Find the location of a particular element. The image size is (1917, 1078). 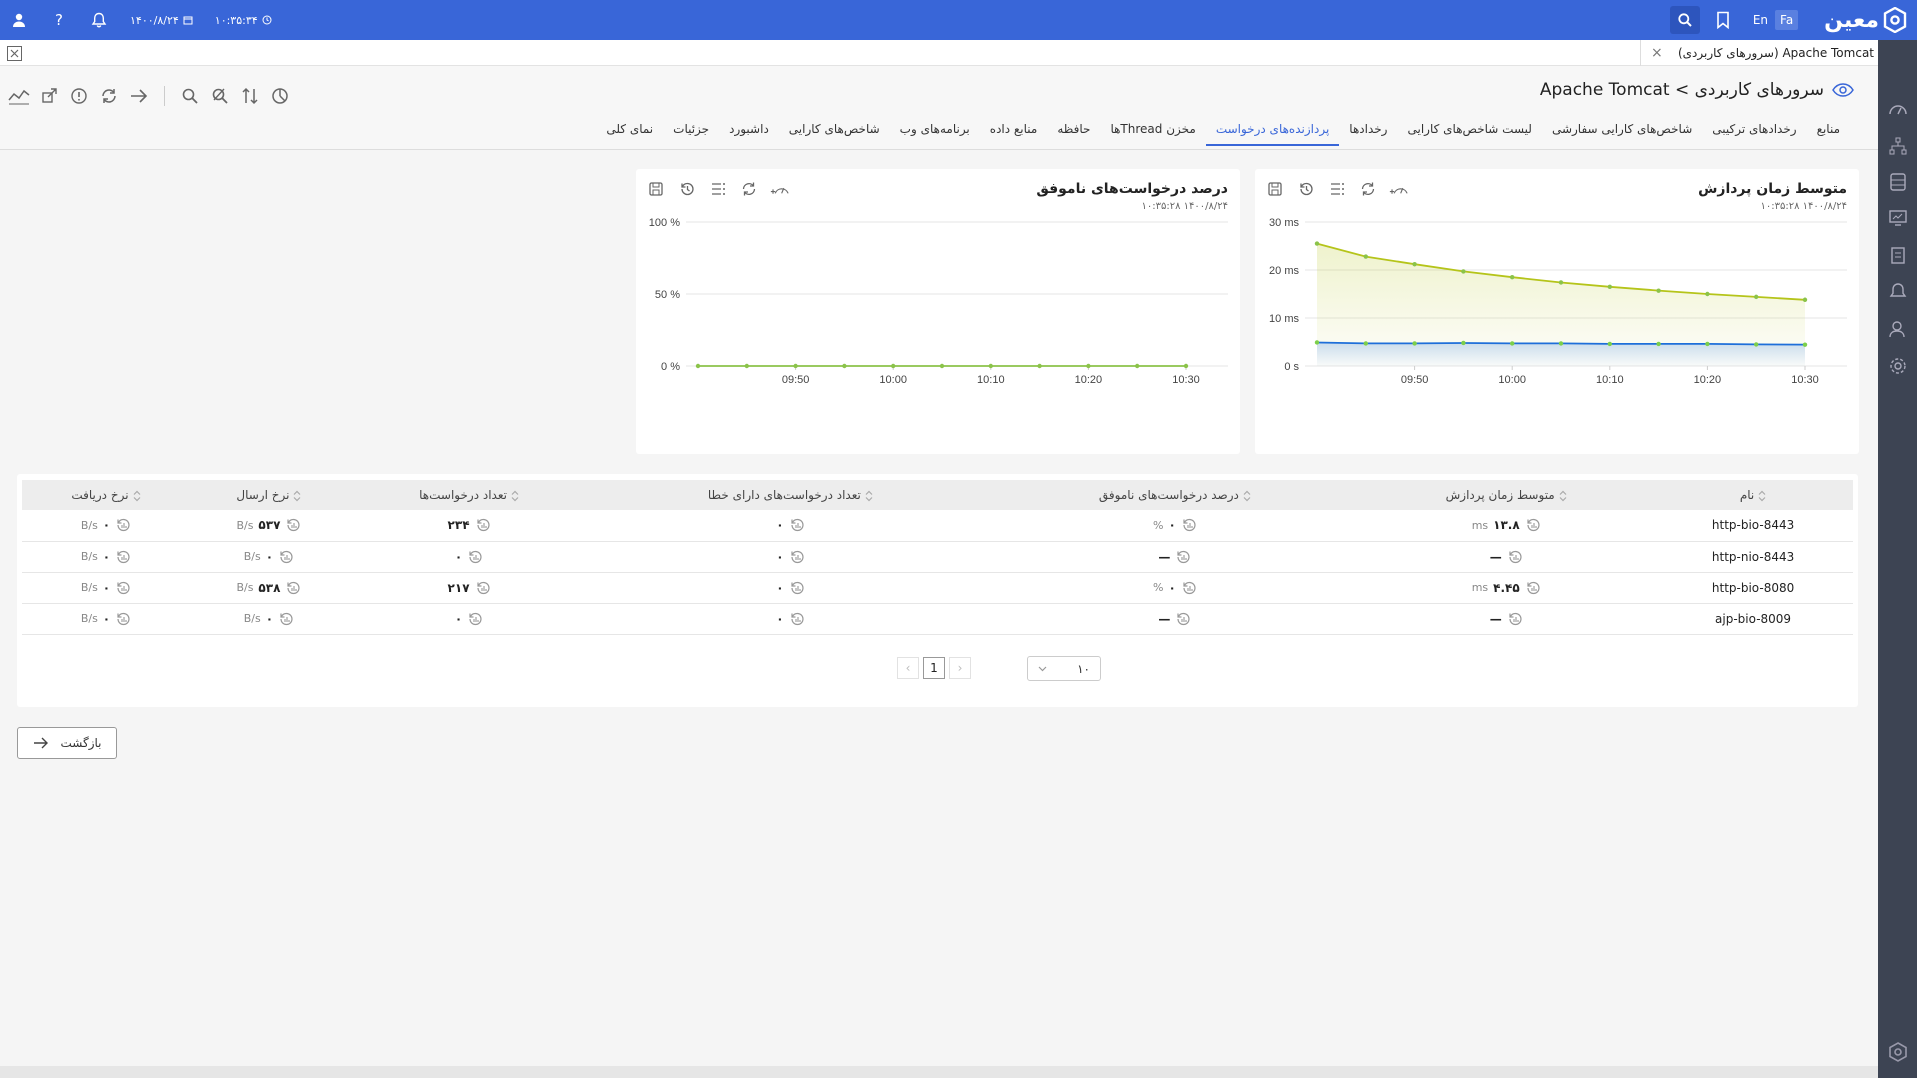

tab-item: جزئیات is located at coordinates (691, 132).